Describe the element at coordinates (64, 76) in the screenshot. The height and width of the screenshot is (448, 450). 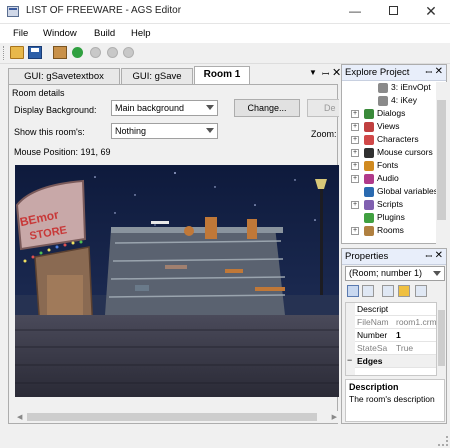
I see `tab-gui-gsavetextbox: GUI: gSavetextbox` at that location.